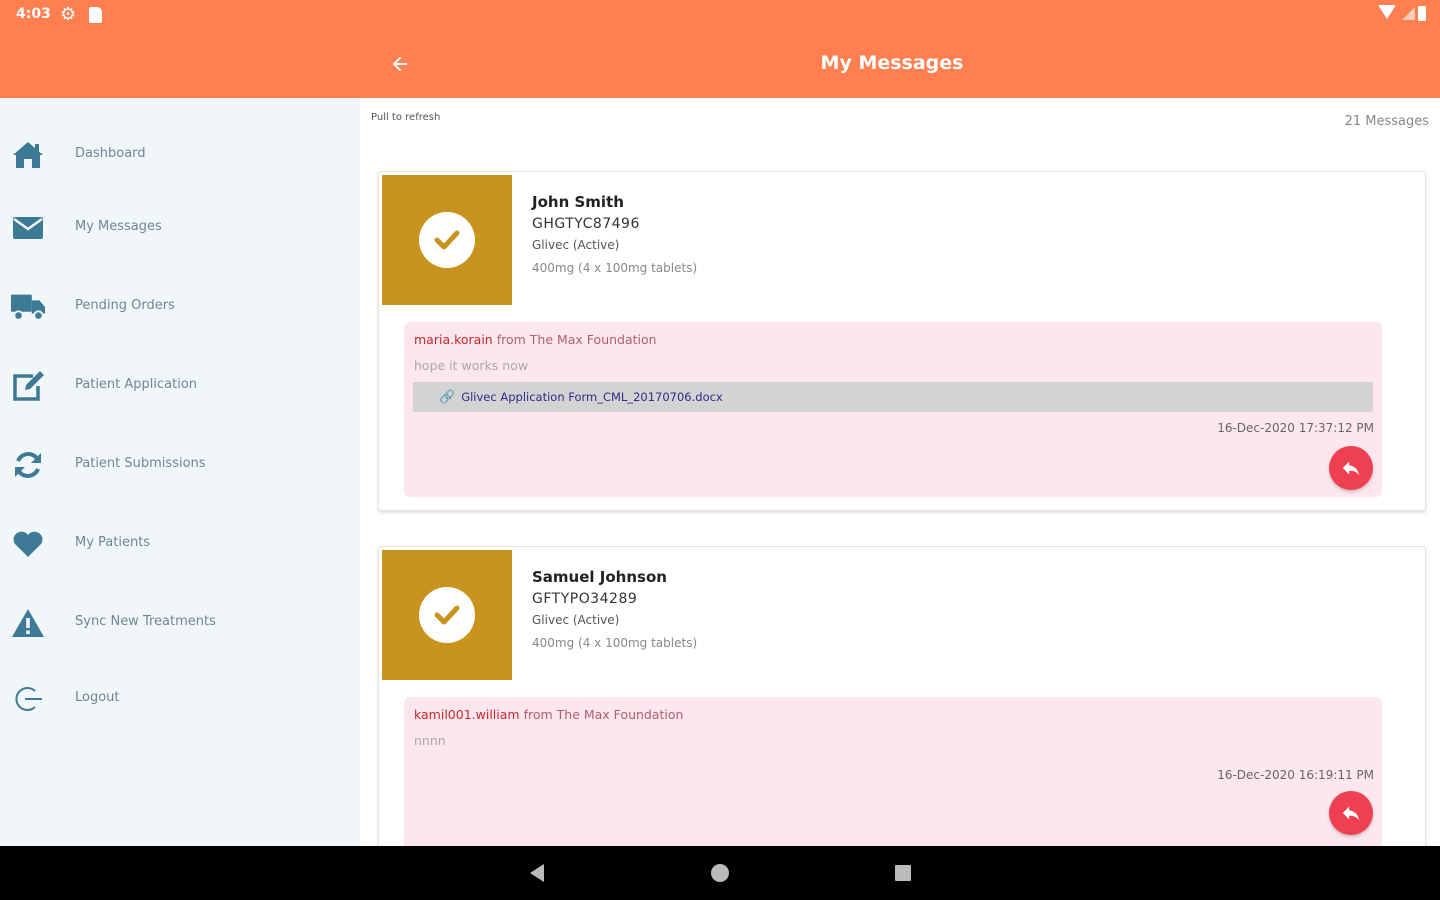  I want to click on nav-back-icon, so click(537, 873).